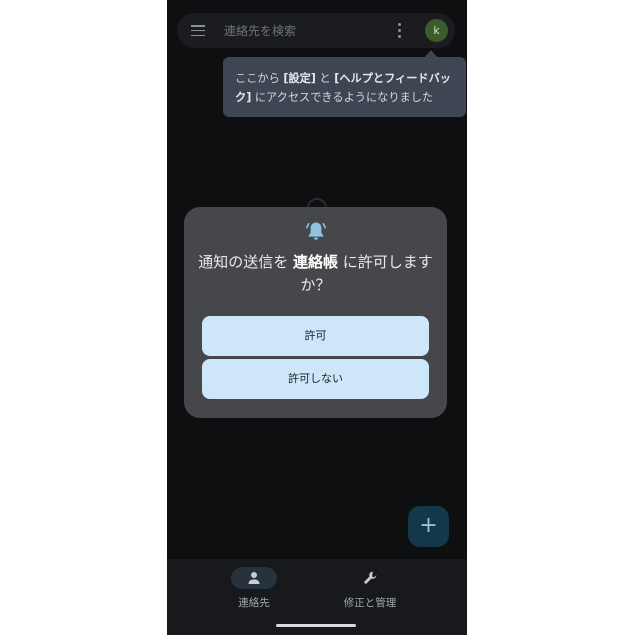 Image resolution: width=635 pixels, height=635 pixels. I want to click on tooltip-text: ここから, so click(259, 78).